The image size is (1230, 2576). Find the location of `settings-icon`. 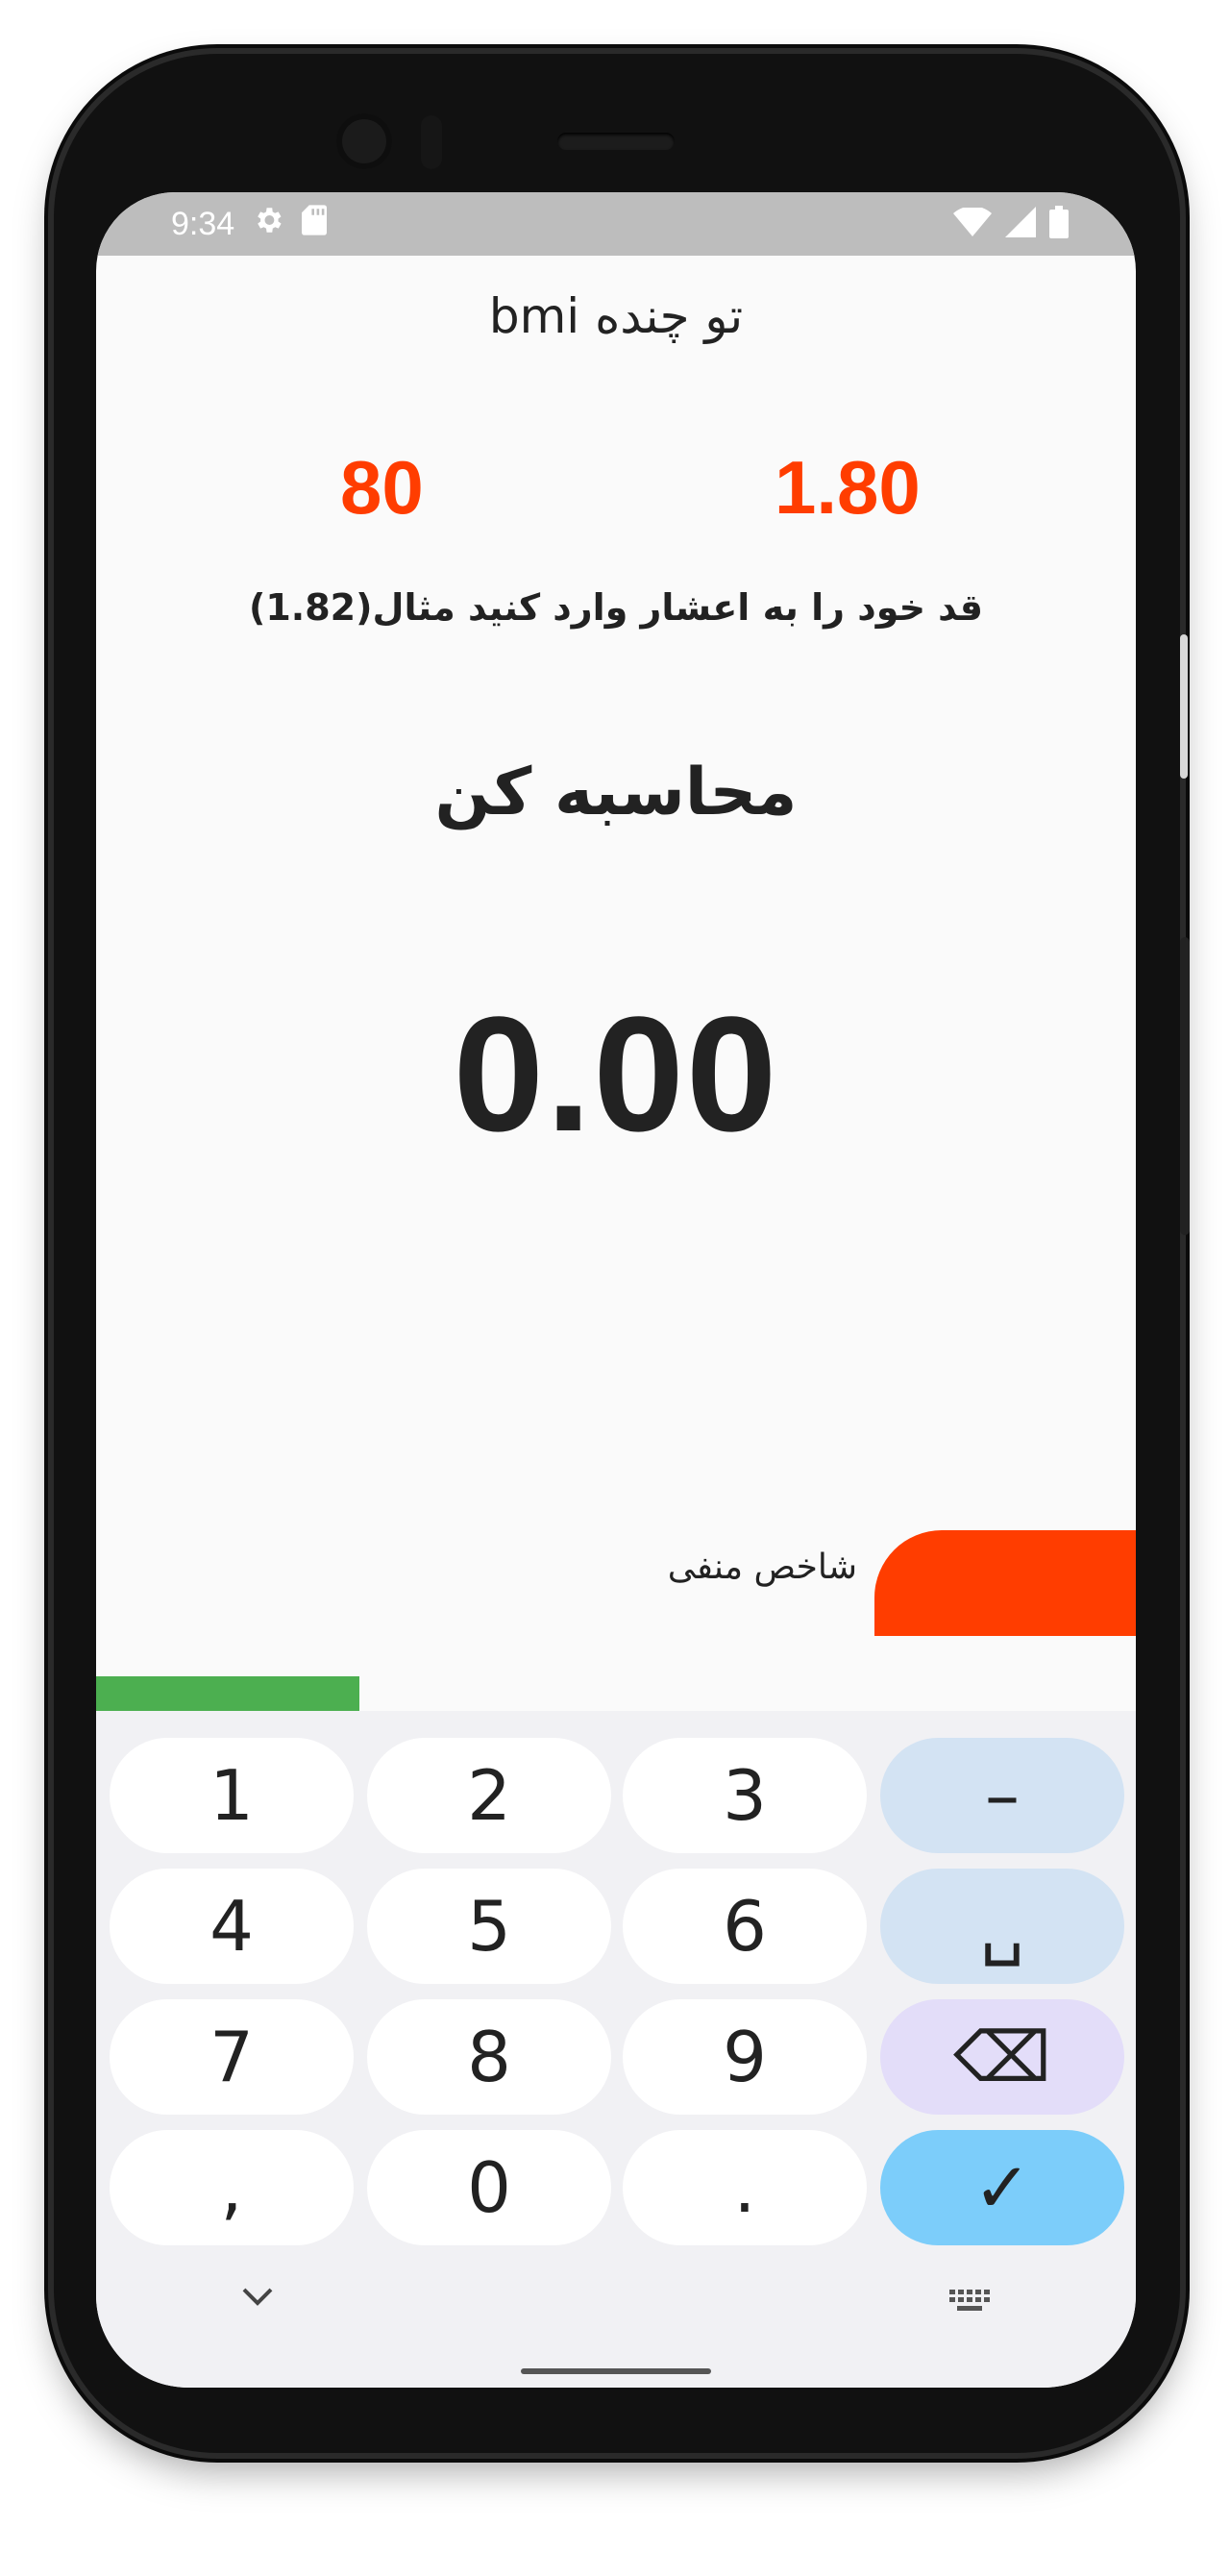

settings-icon is located at coordinates (268, 225).